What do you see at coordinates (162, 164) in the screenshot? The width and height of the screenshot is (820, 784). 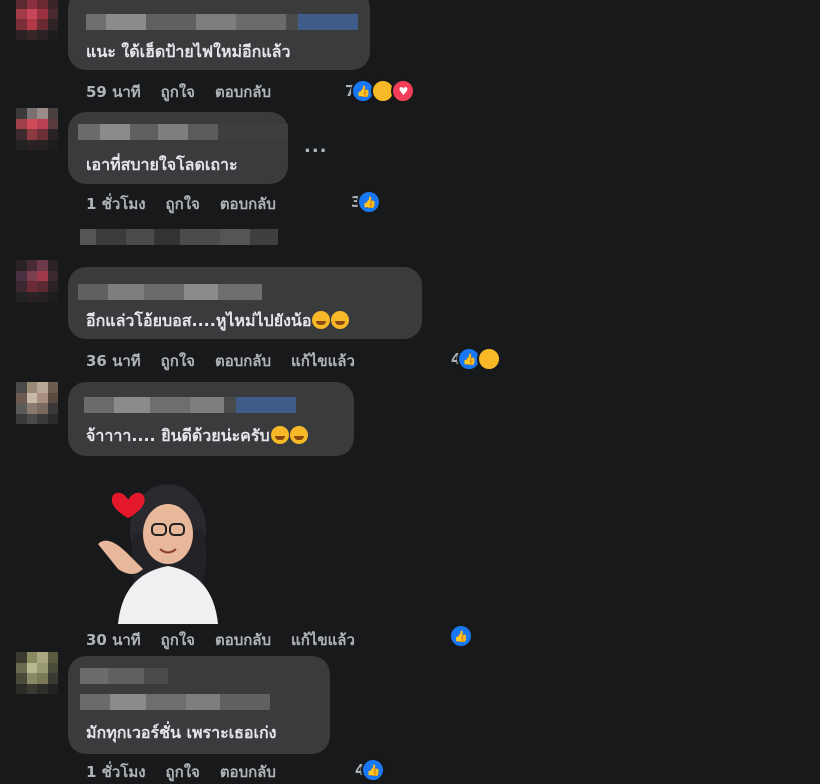 I see `comment-text: เอาที่สบายใจโลดเถาะ` at bounding box center [162, 164].